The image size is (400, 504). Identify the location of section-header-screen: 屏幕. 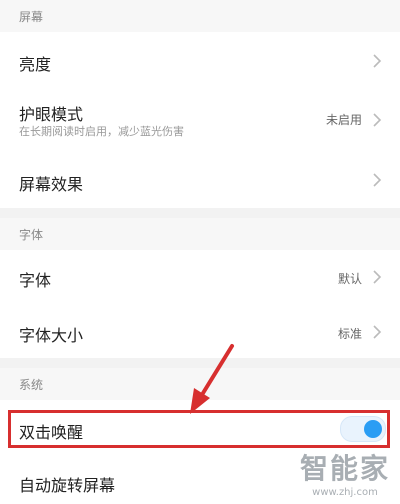
(200, 16).